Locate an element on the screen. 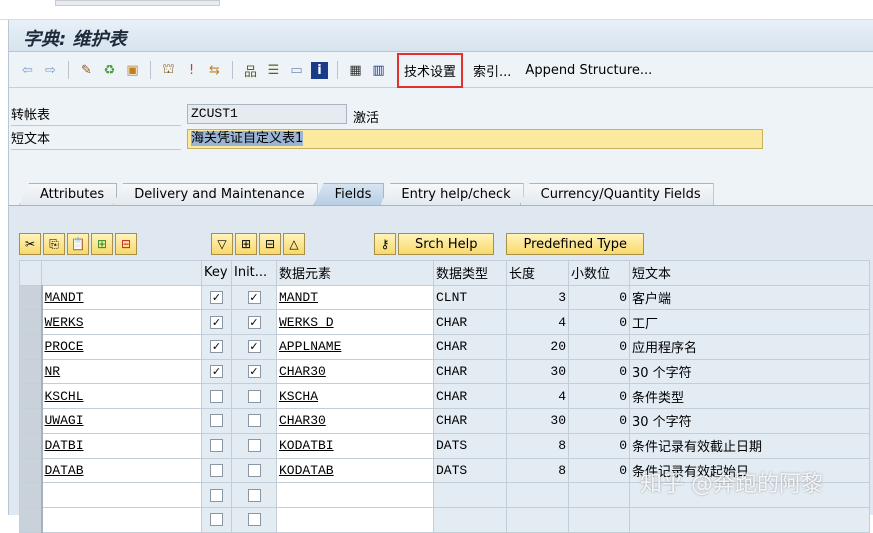  tab-entry-help-check: Entry help/check is located at coordinates (452, 194).